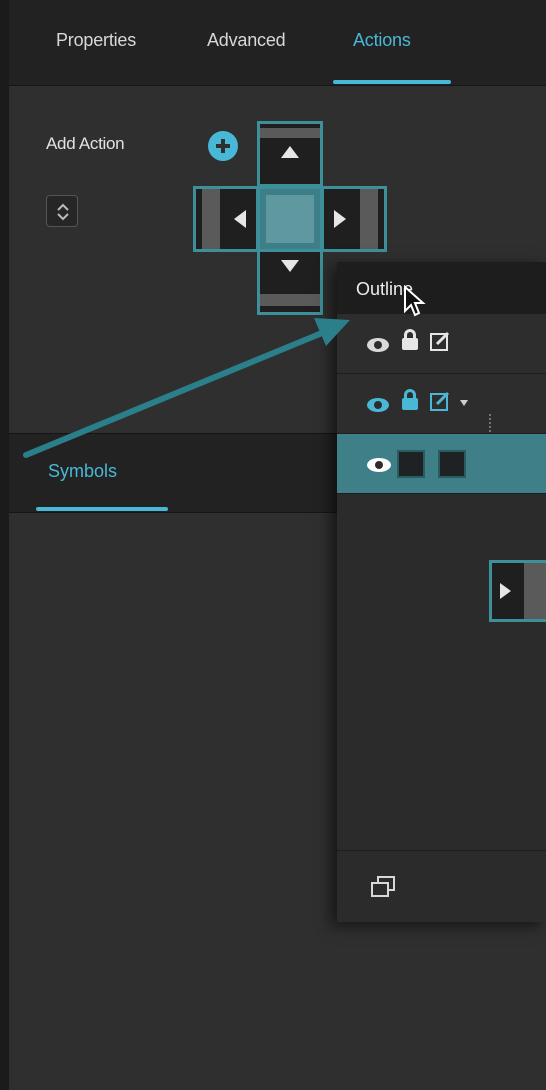  Describe the element at coordinates (223, 146) in the screenshot. I see `plus-circle-icon` at that location.